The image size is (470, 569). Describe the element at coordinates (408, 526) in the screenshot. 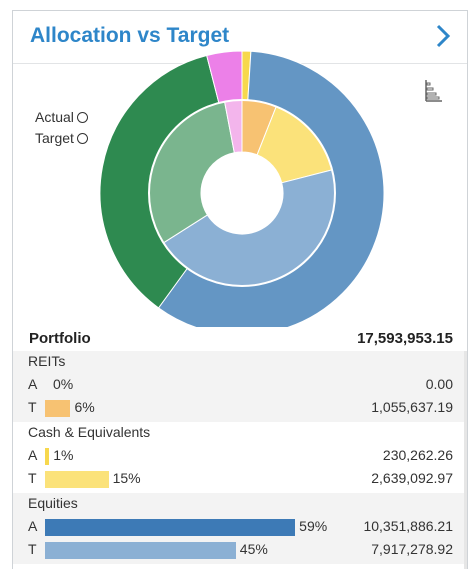

I see `actual-amount: 10,351,886.21` at that location.